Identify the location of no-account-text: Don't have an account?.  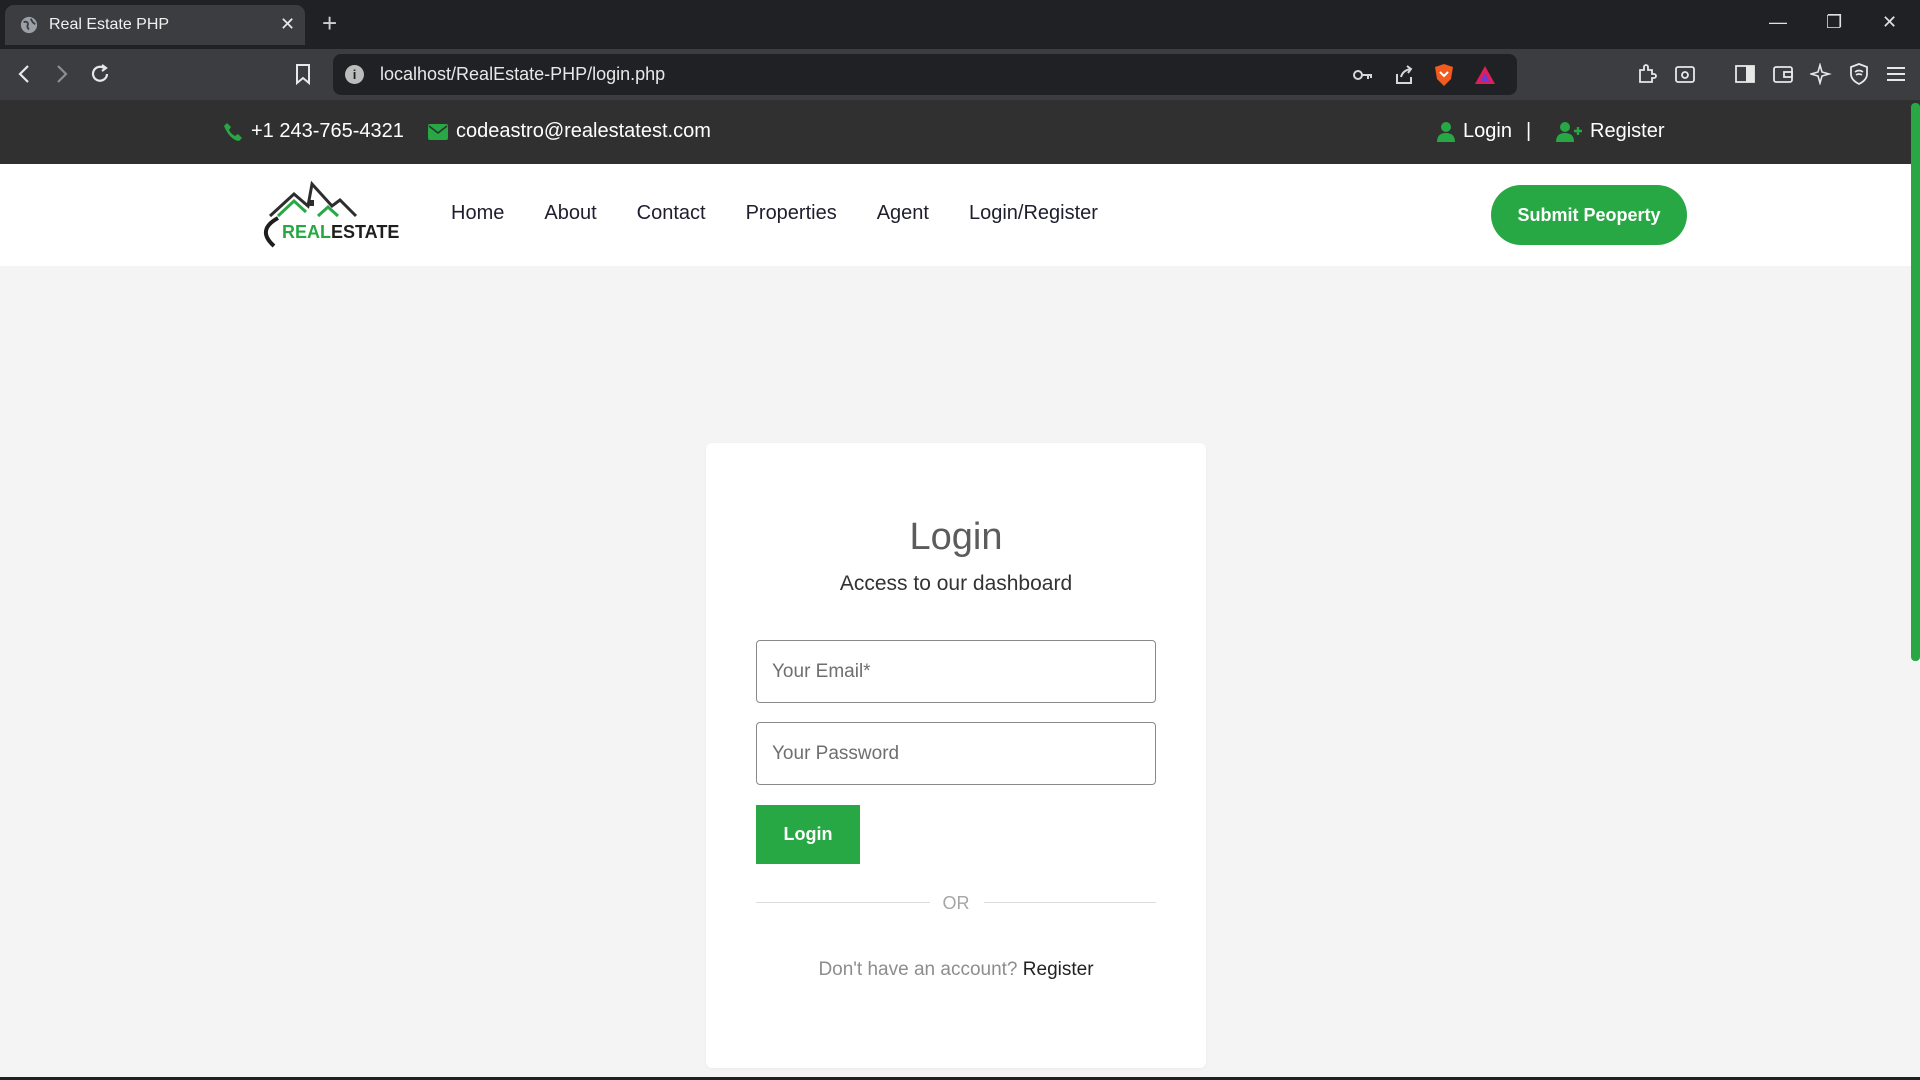
(918, 969).